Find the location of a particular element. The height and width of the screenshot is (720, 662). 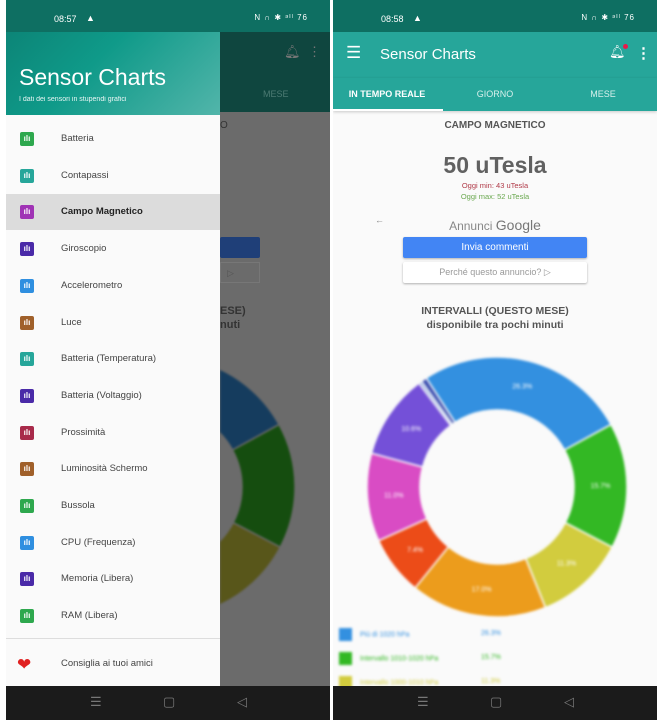

donut-slice is located at coordinates (519, 404).